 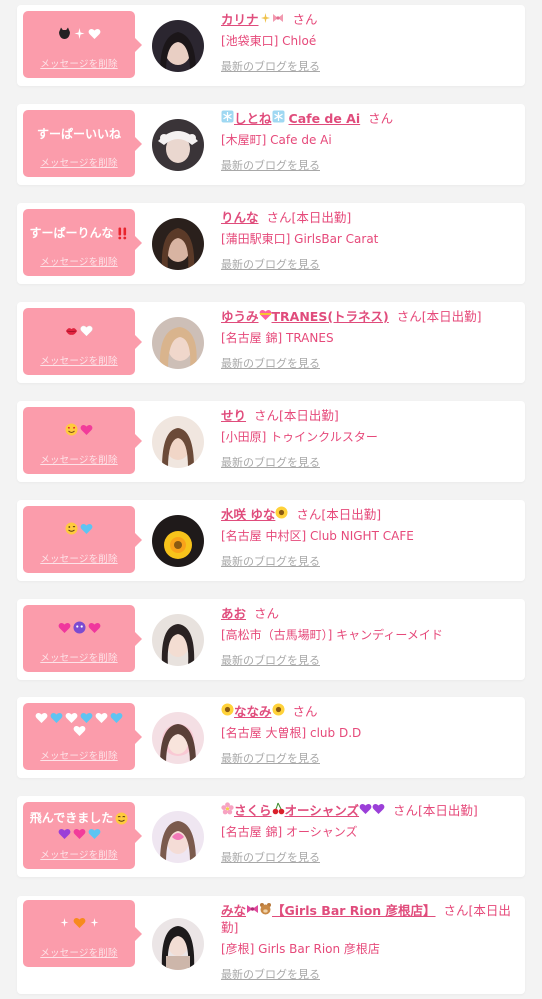 I want to click on snowflake-icon, so click(x=227, y=116).